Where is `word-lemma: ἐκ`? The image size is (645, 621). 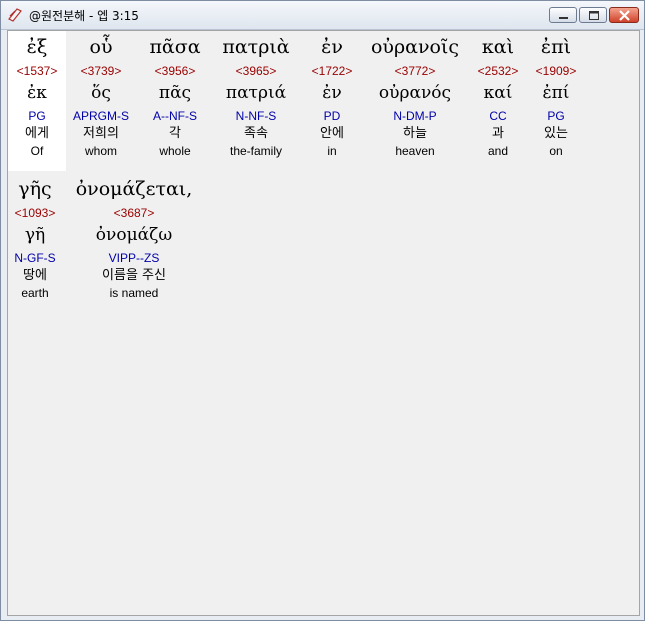 word-lemma: ἐκ is located at coordinates (37, 93).